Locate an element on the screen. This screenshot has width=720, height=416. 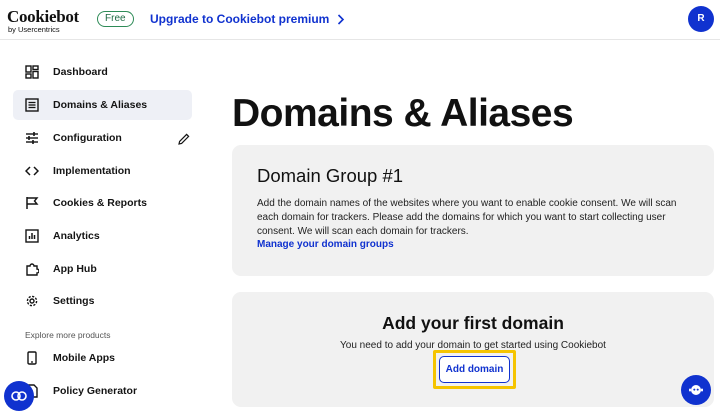
sidebar-item-domains-aliases: Domains & Aliases is located at coordinates (102, 105).